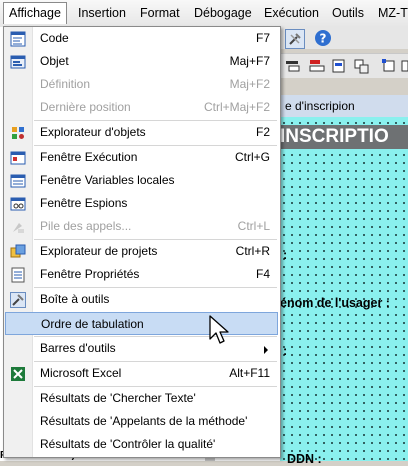  What do you see at coordinates (291, 13) in the screenshot?
I see `menu-execution: Exécution` at bounding box center [291, 13].